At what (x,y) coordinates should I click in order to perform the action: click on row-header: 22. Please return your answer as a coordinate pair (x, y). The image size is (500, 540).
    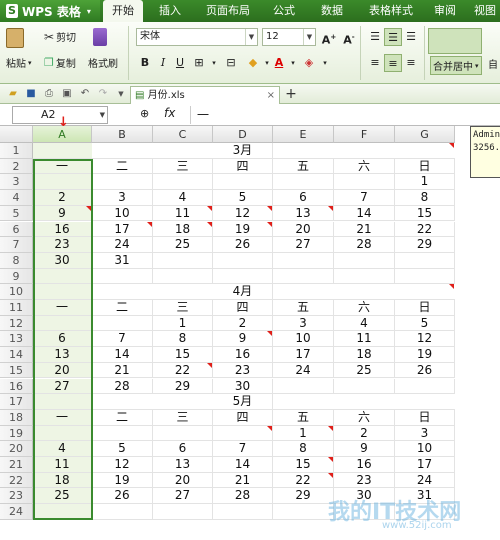
    Looking at the image, I should click on (16, 480).